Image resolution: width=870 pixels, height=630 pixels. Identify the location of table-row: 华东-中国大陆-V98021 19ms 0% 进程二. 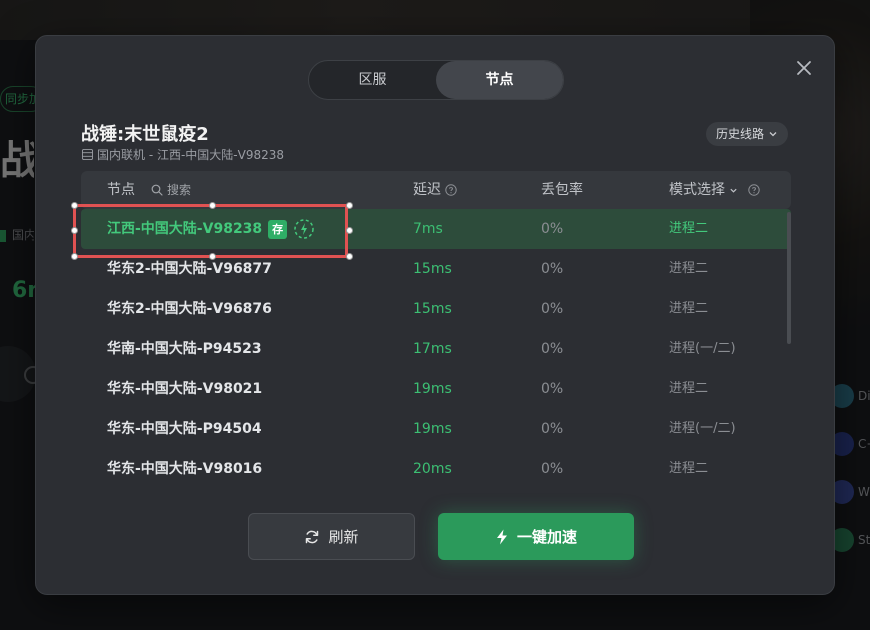
(436, 389).